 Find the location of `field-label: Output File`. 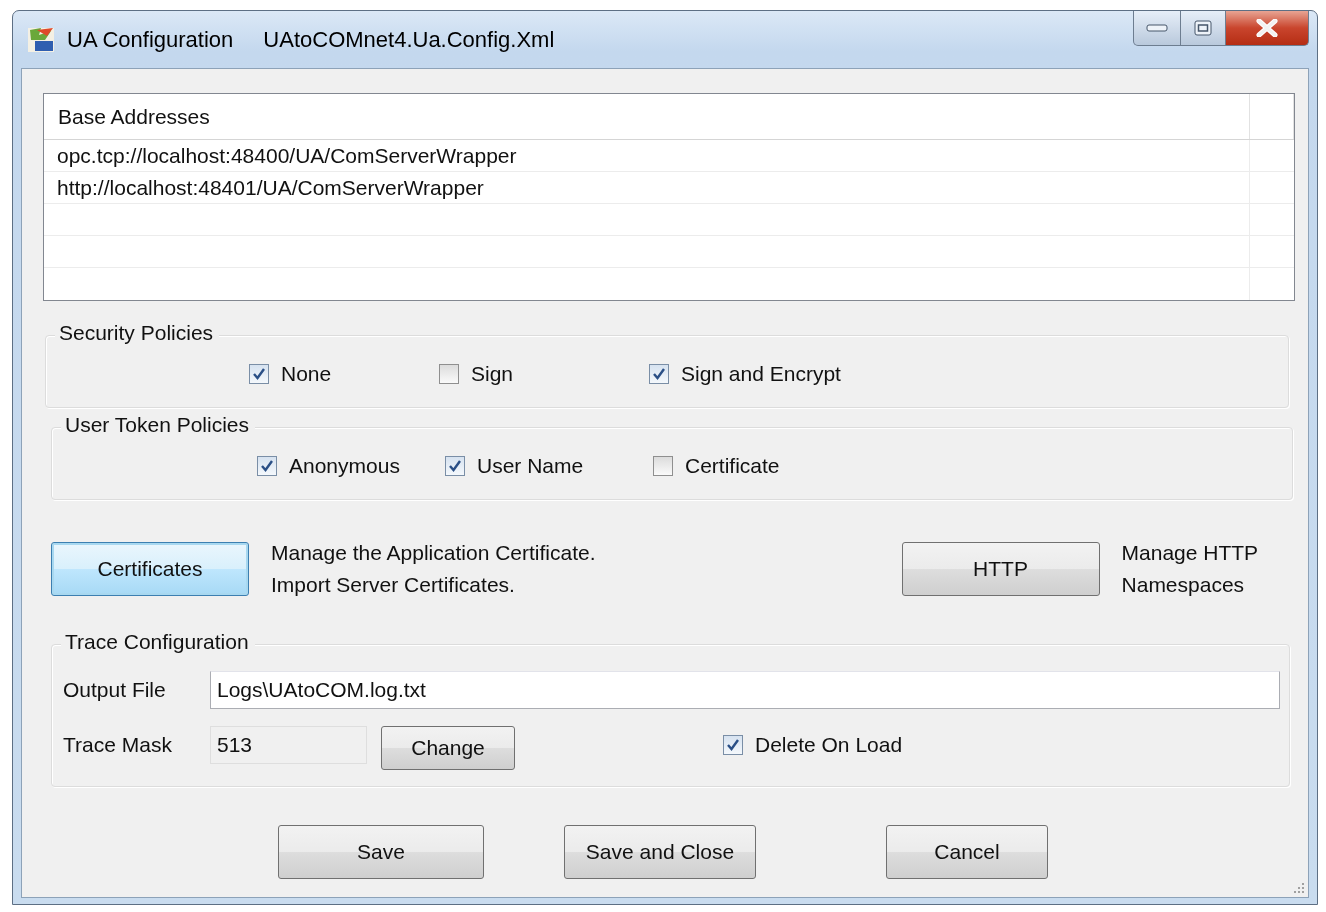

field-label: Output File is located at coordinates (115, 690).